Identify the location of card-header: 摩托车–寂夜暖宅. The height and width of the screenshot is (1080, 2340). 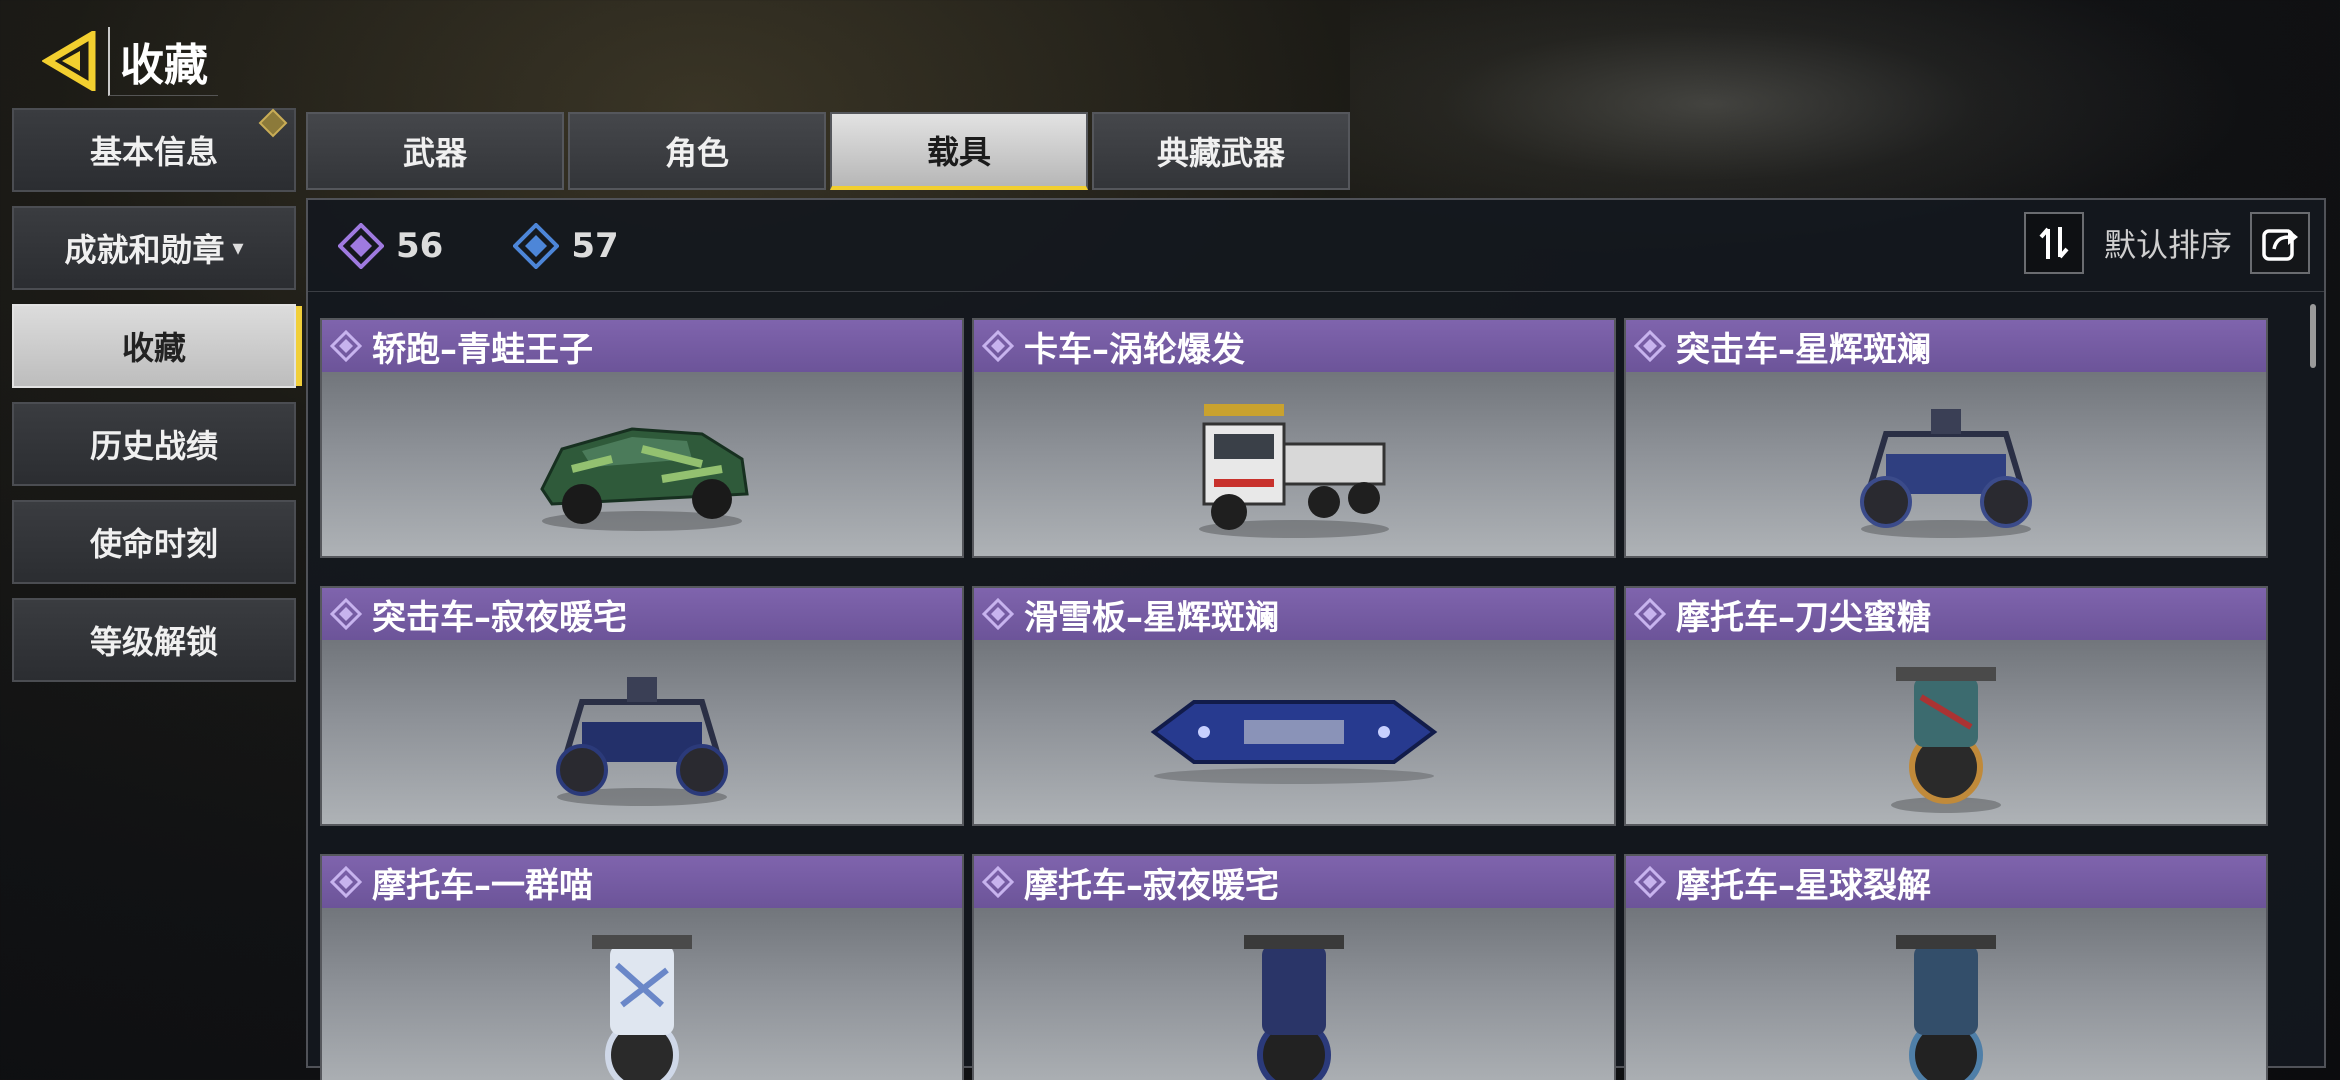
(1294, 882).